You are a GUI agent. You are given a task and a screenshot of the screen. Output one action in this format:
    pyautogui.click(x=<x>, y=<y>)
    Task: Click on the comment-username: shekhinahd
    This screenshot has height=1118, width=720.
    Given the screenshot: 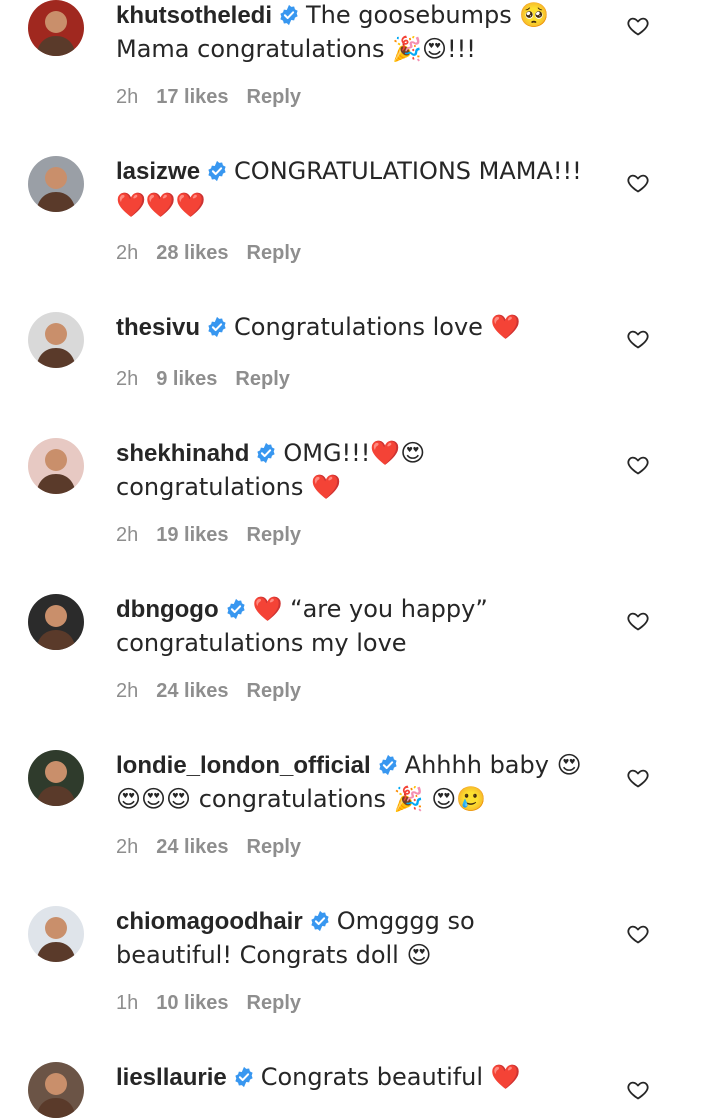 What is the action you would take?
    pyautogui.click(x=182, y=453)
    